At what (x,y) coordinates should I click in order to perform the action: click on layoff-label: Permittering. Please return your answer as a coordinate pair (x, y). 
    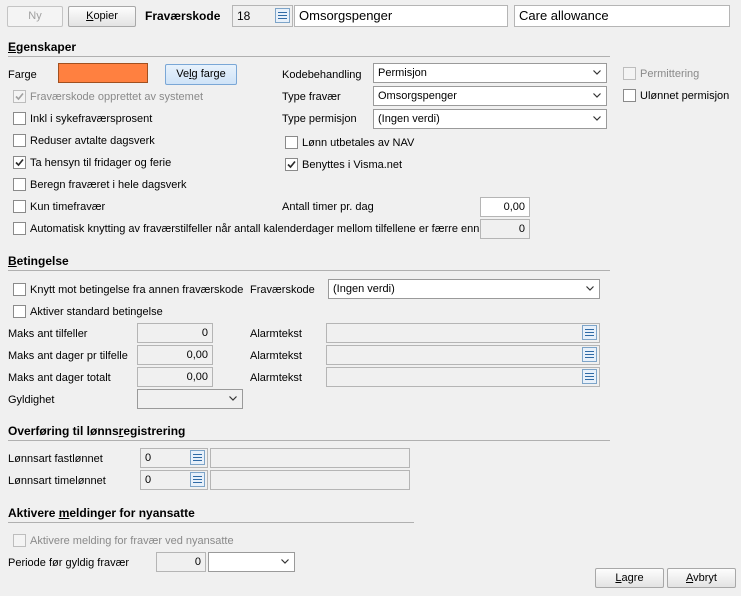
    Looking at the image, I should click on (670, 74).